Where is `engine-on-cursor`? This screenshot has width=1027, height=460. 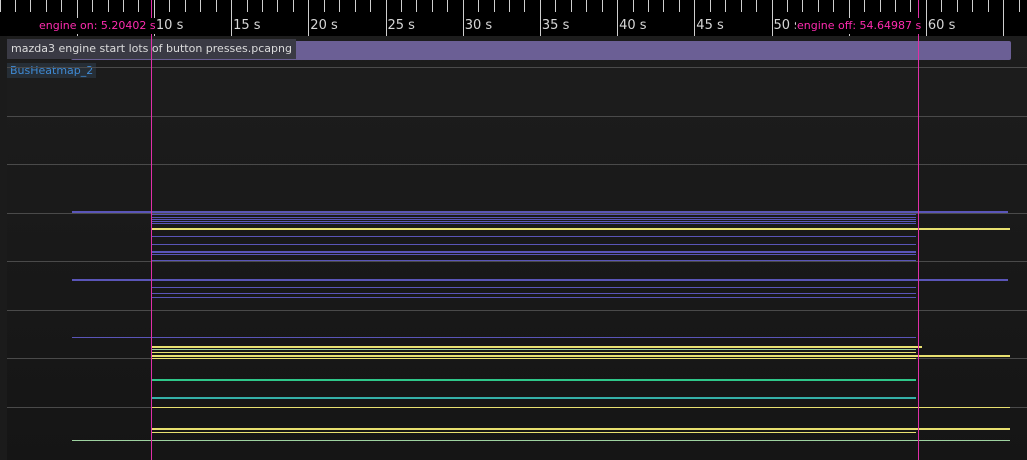 engine-on-cursor is located at coordinates (151, 230).